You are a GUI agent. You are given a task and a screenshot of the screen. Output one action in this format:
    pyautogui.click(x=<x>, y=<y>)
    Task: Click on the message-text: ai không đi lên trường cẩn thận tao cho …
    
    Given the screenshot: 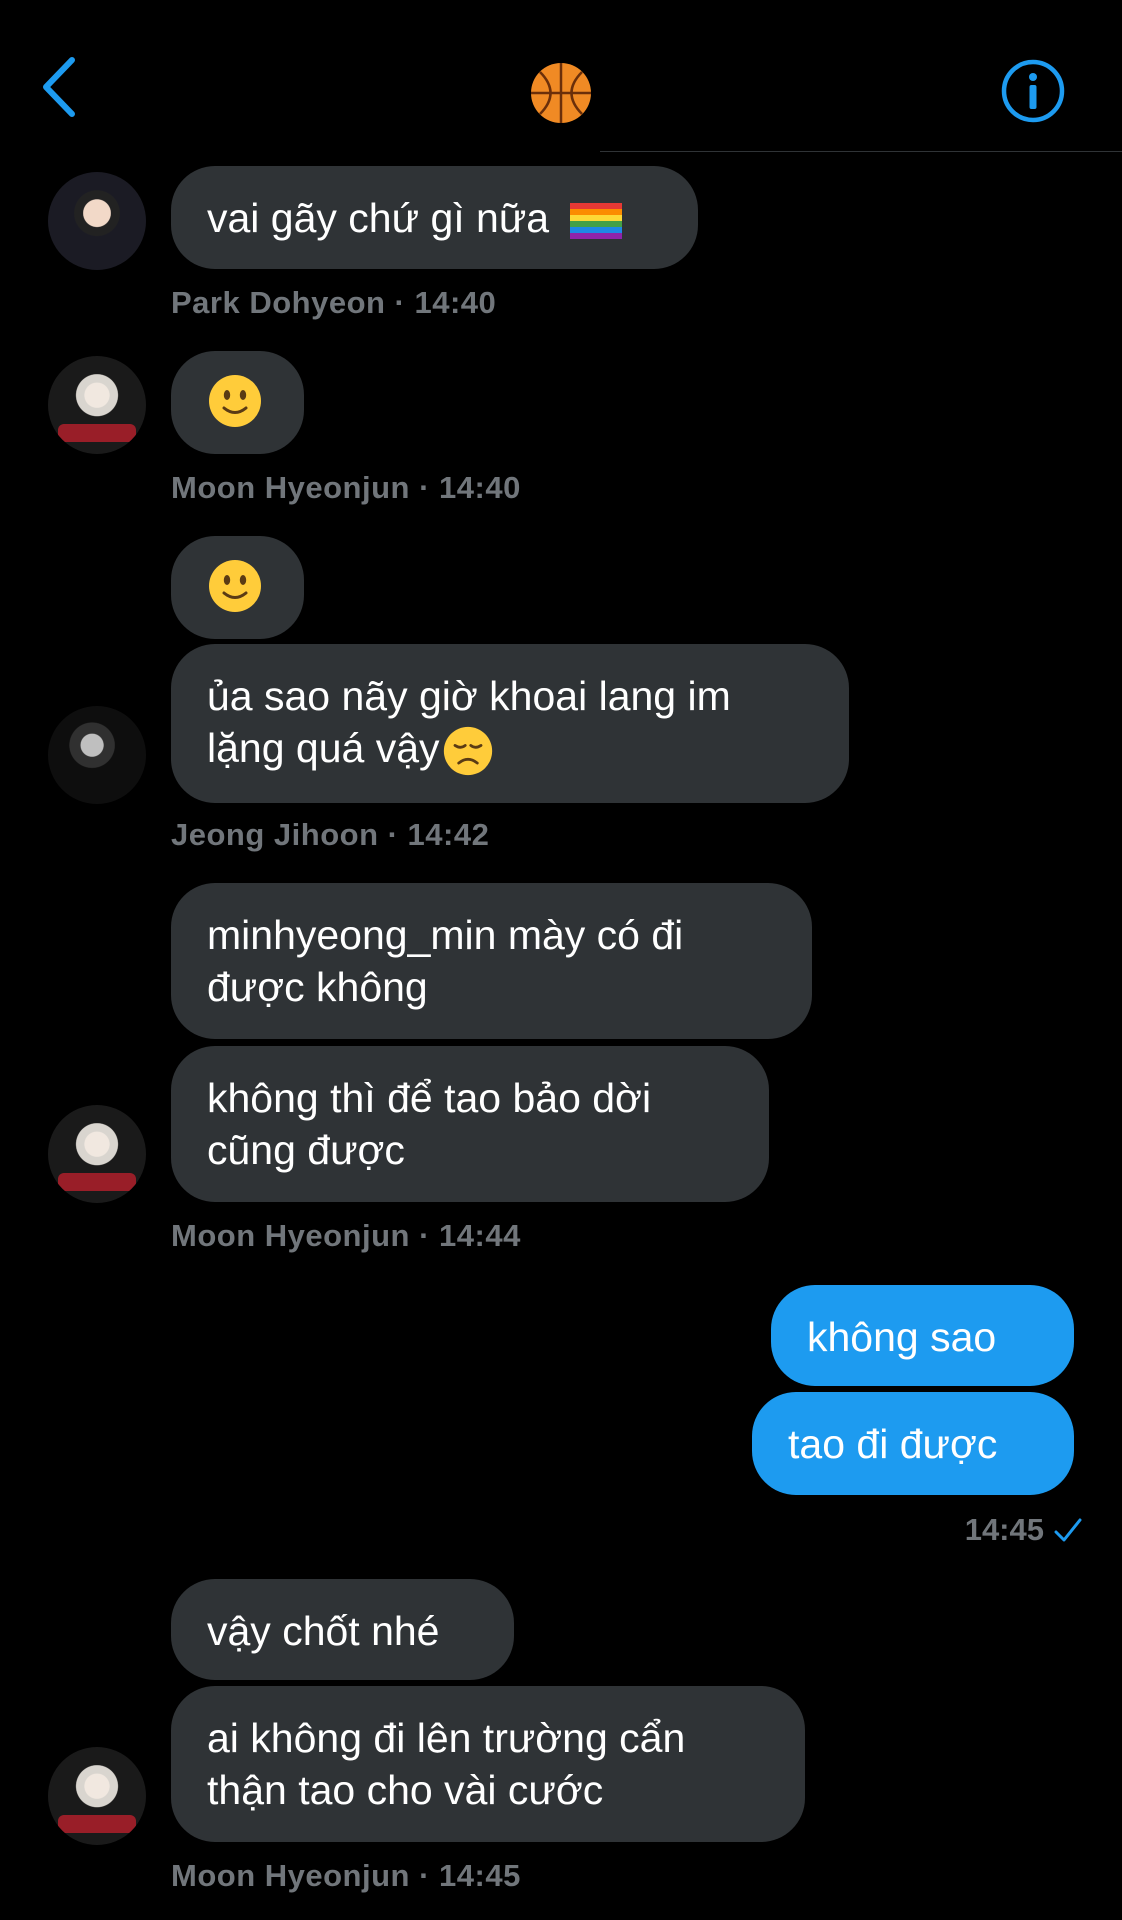 What is the action you would take?
    pyautogui.click(x=446, y=1764)
    